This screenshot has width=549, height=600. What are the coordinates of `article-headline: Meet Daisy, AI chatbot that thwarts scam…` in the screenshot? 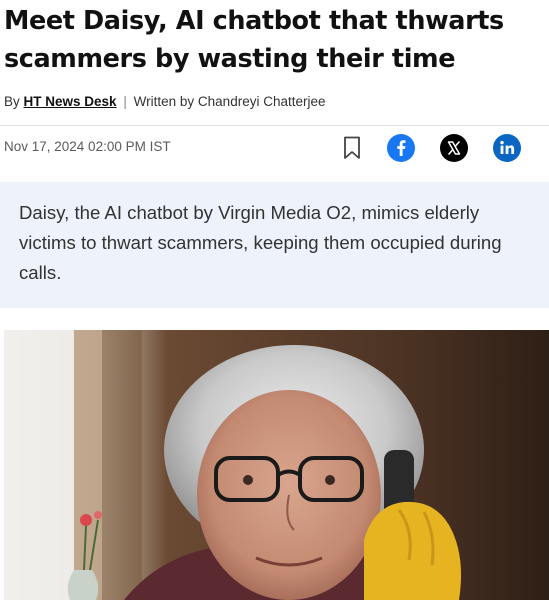 It's located at (254, 40).